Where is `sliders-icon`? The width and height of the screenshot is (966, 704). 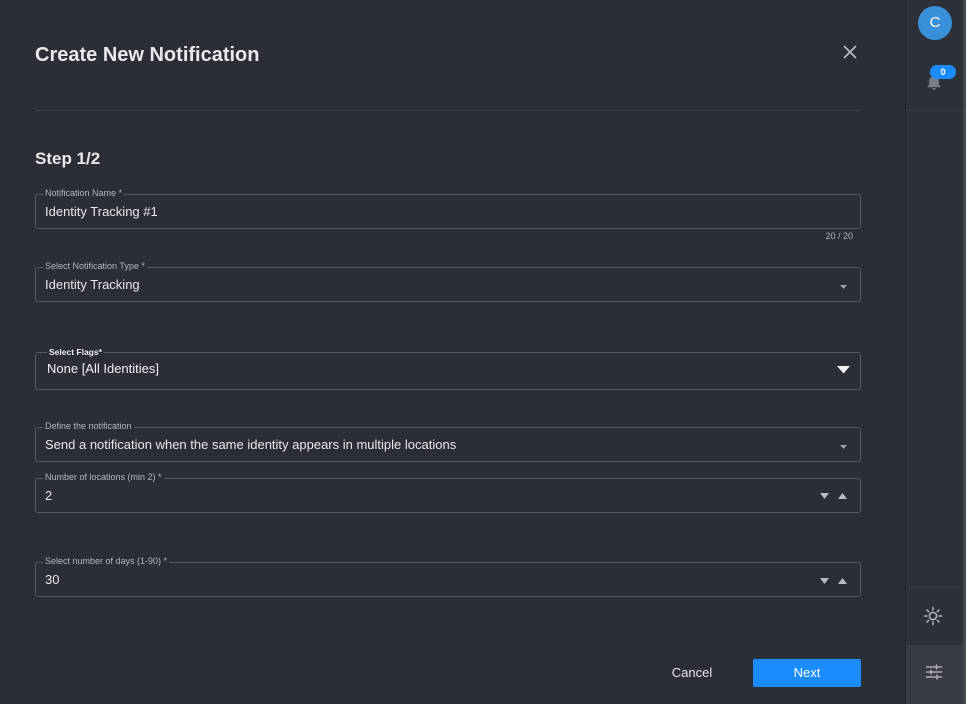
sliders-icon is located at coordinates (934, 672).